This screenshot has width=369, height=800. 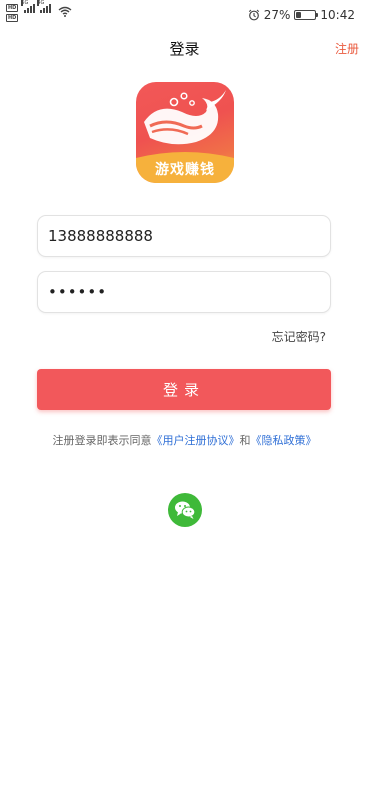 I want to click on user-agreement-link: 《用户注册协议》, so click(x=196, y=440).